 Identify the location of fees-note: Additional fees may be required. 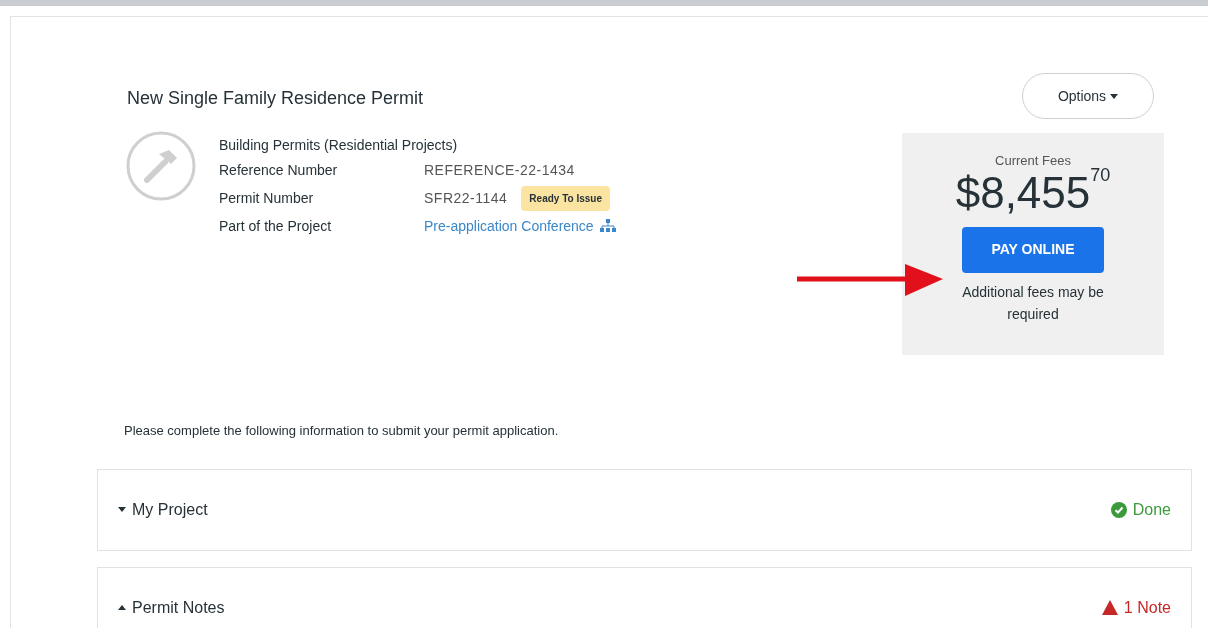
(1033, 303).